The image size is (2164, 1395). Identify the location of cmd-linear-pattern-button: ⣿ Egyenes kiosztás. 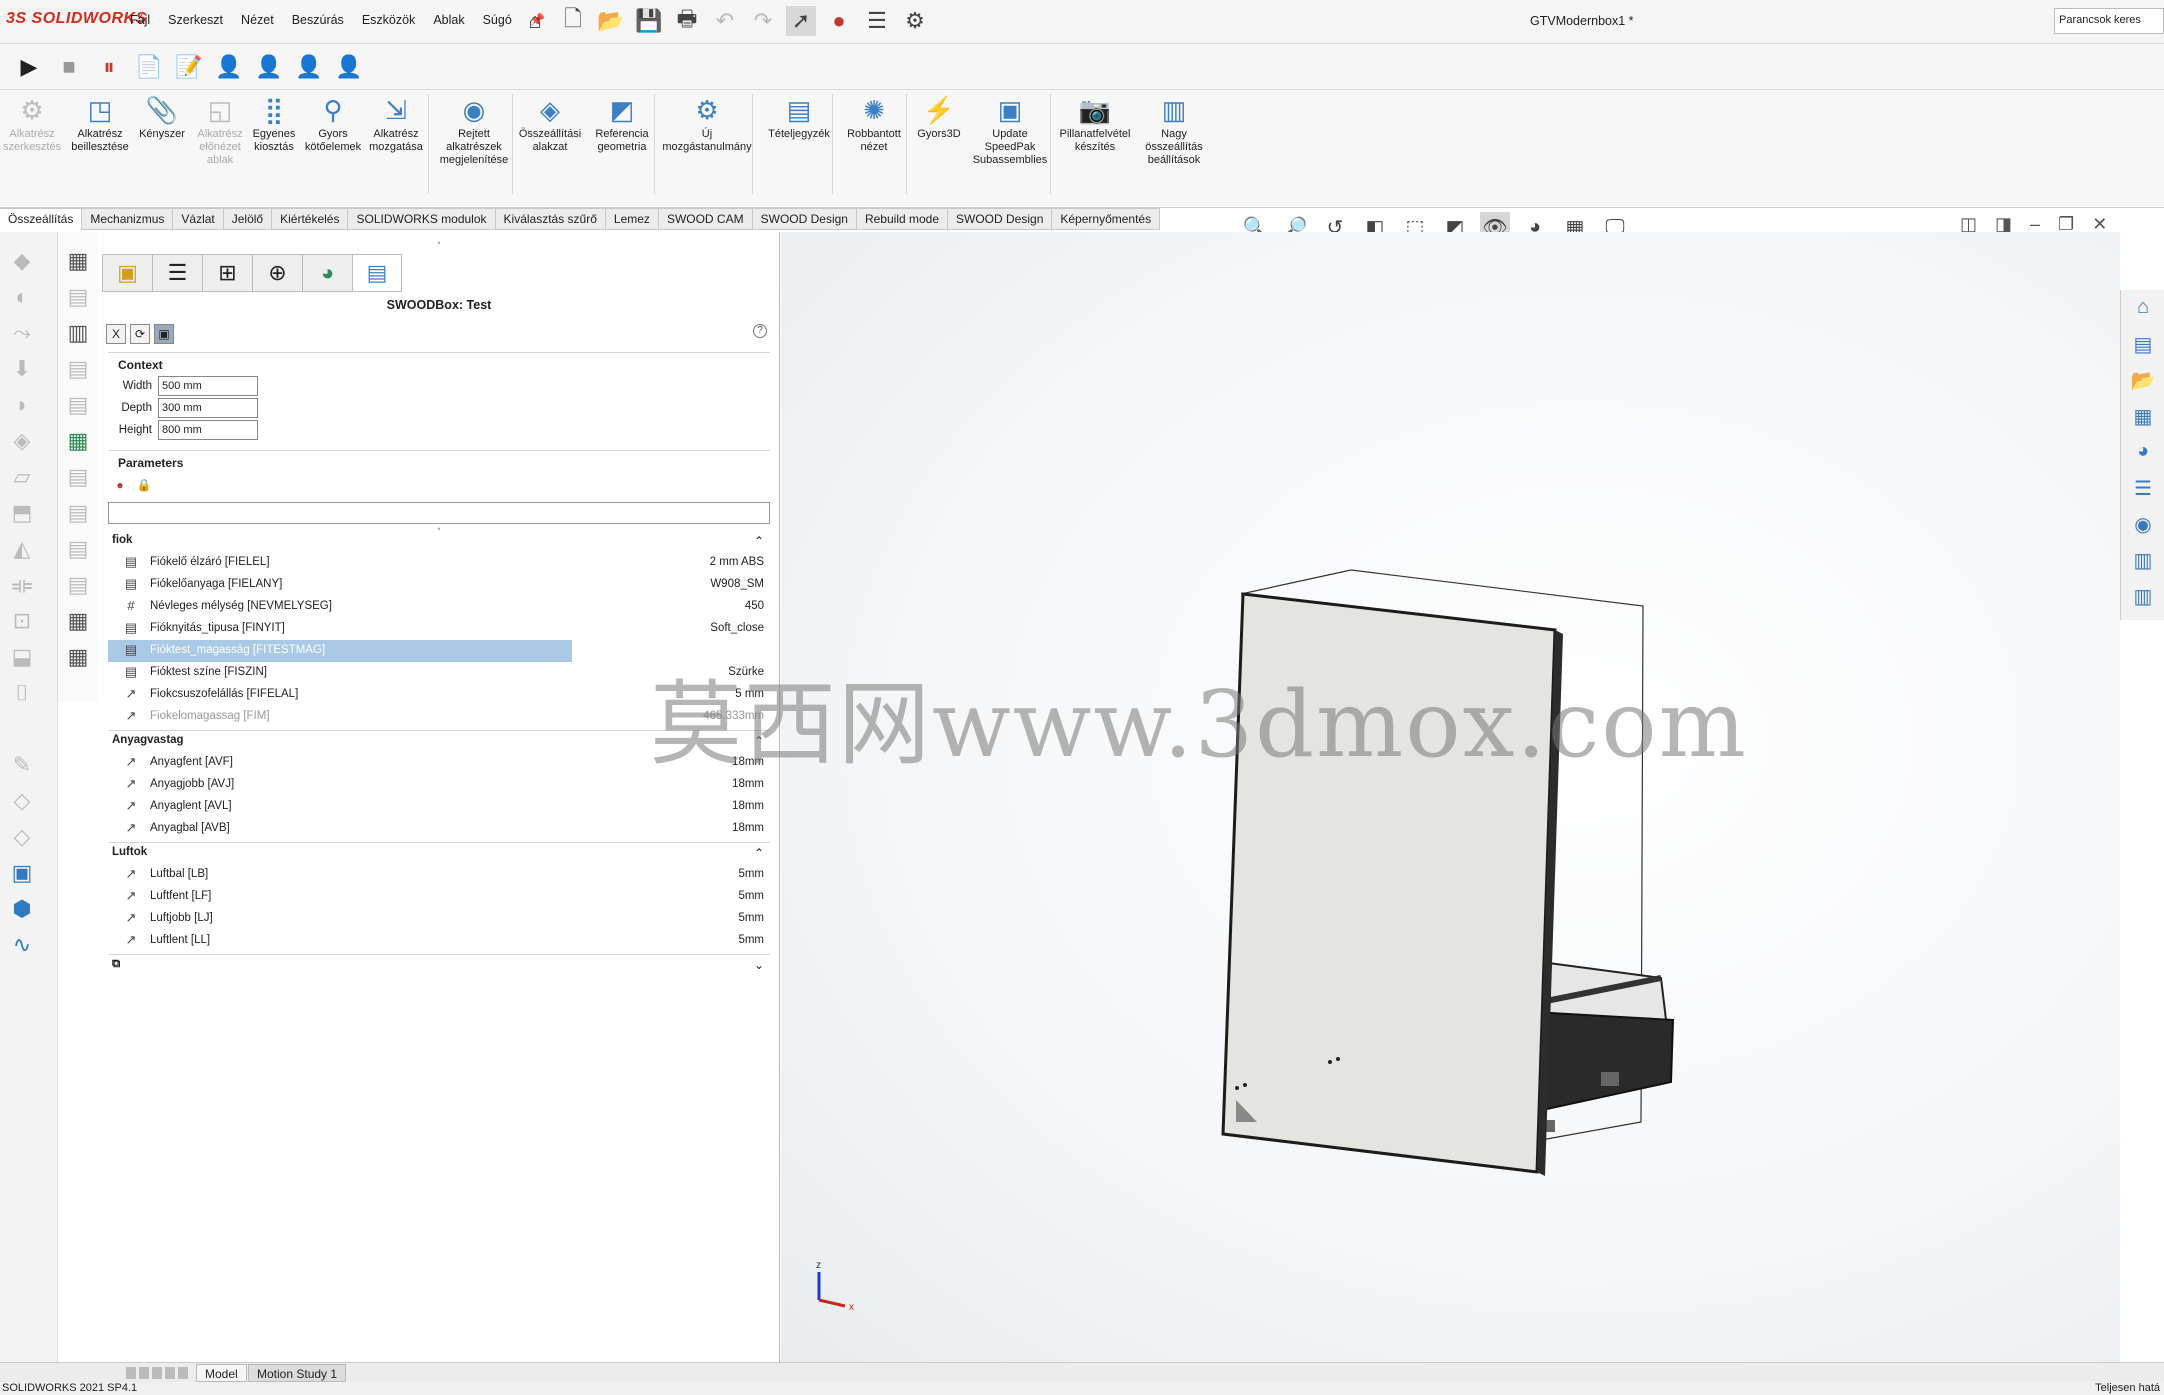
(274, 124).